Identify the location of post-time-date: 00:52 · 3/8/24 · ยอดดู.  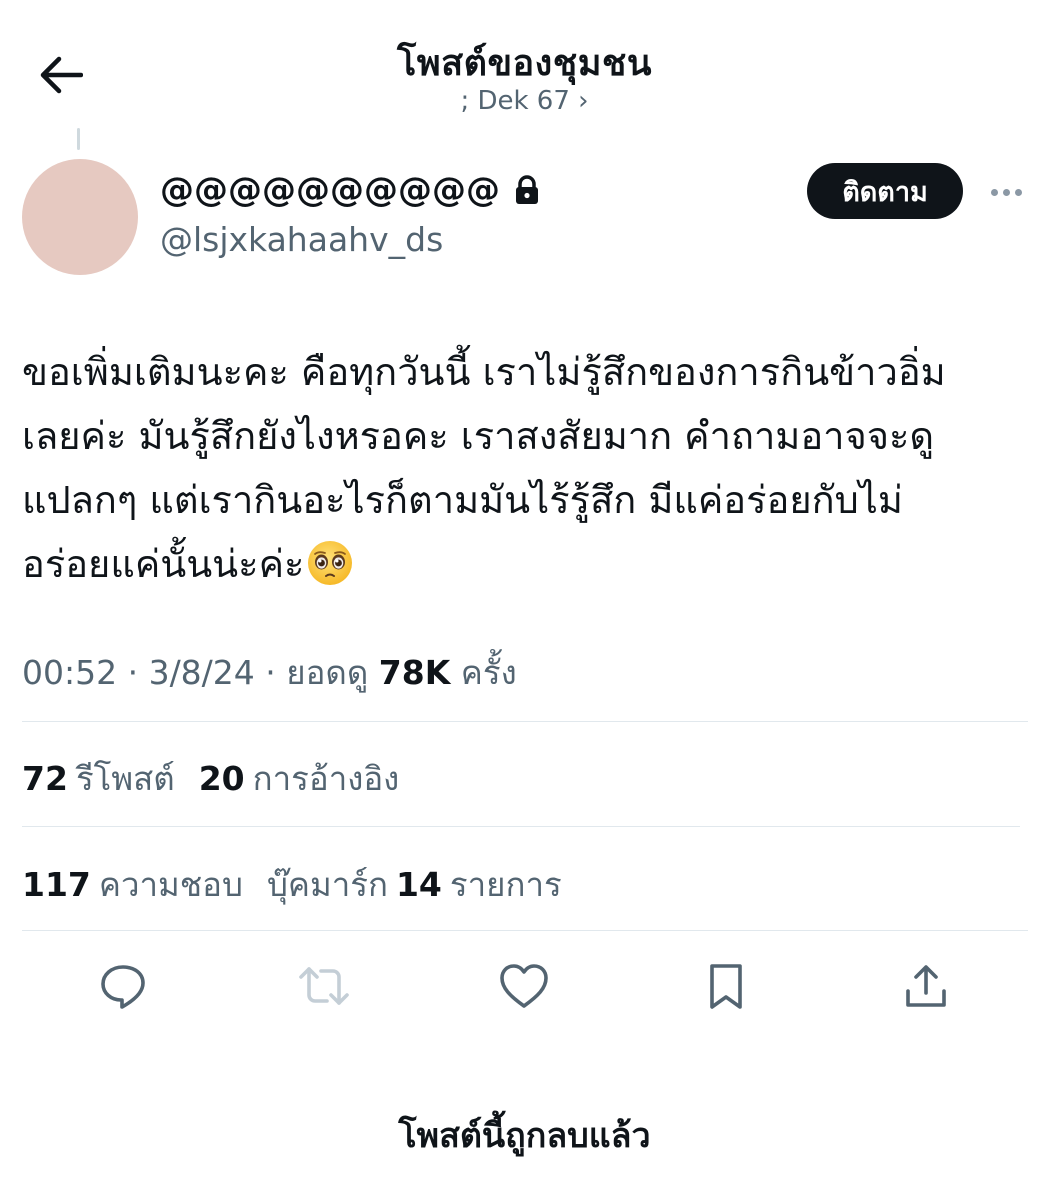
(195, 672).